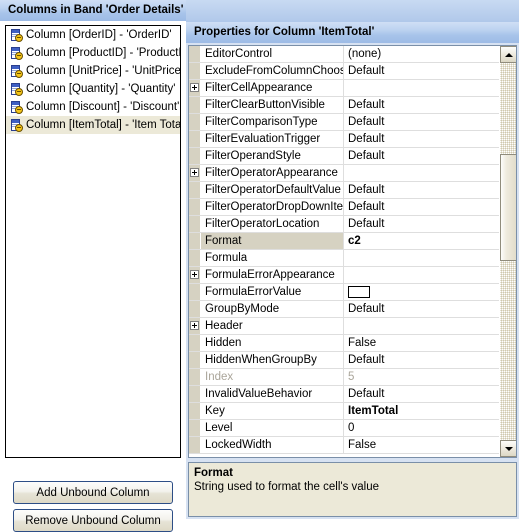 The image size is (519, 532). What do you see at coordinates (421, 428) in the screenshot?
I see `property-value: 0` at bounding box center [421, 428].